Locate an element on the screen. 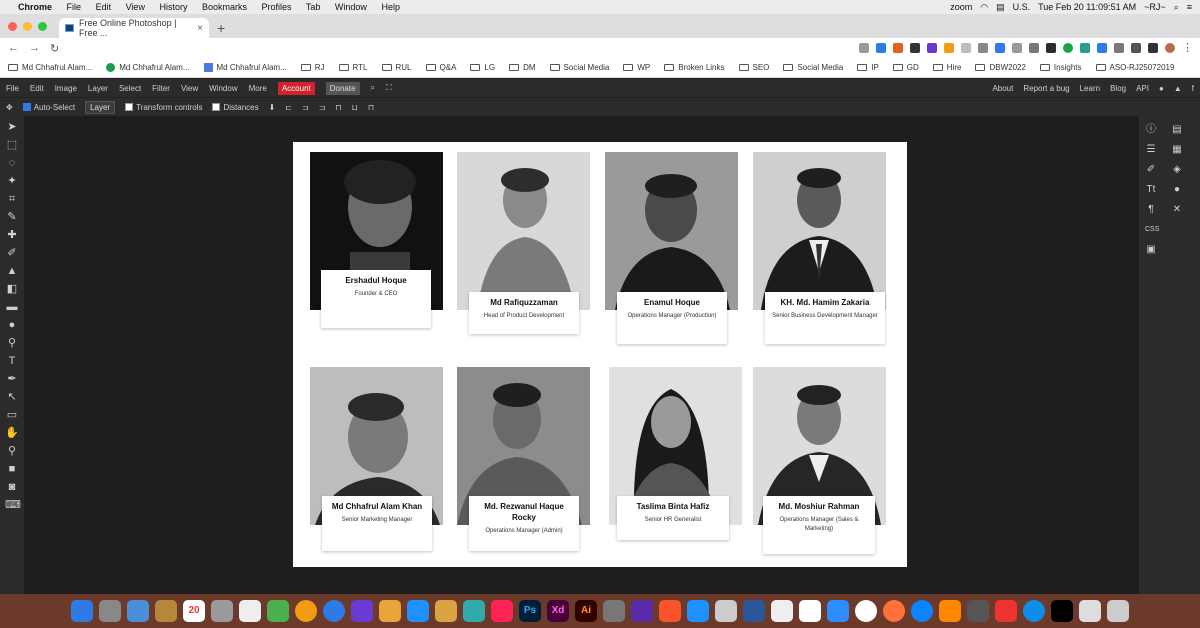 The width and height of the screenshot is (1200, 628). word-icon is located at coordinates (754, 611).